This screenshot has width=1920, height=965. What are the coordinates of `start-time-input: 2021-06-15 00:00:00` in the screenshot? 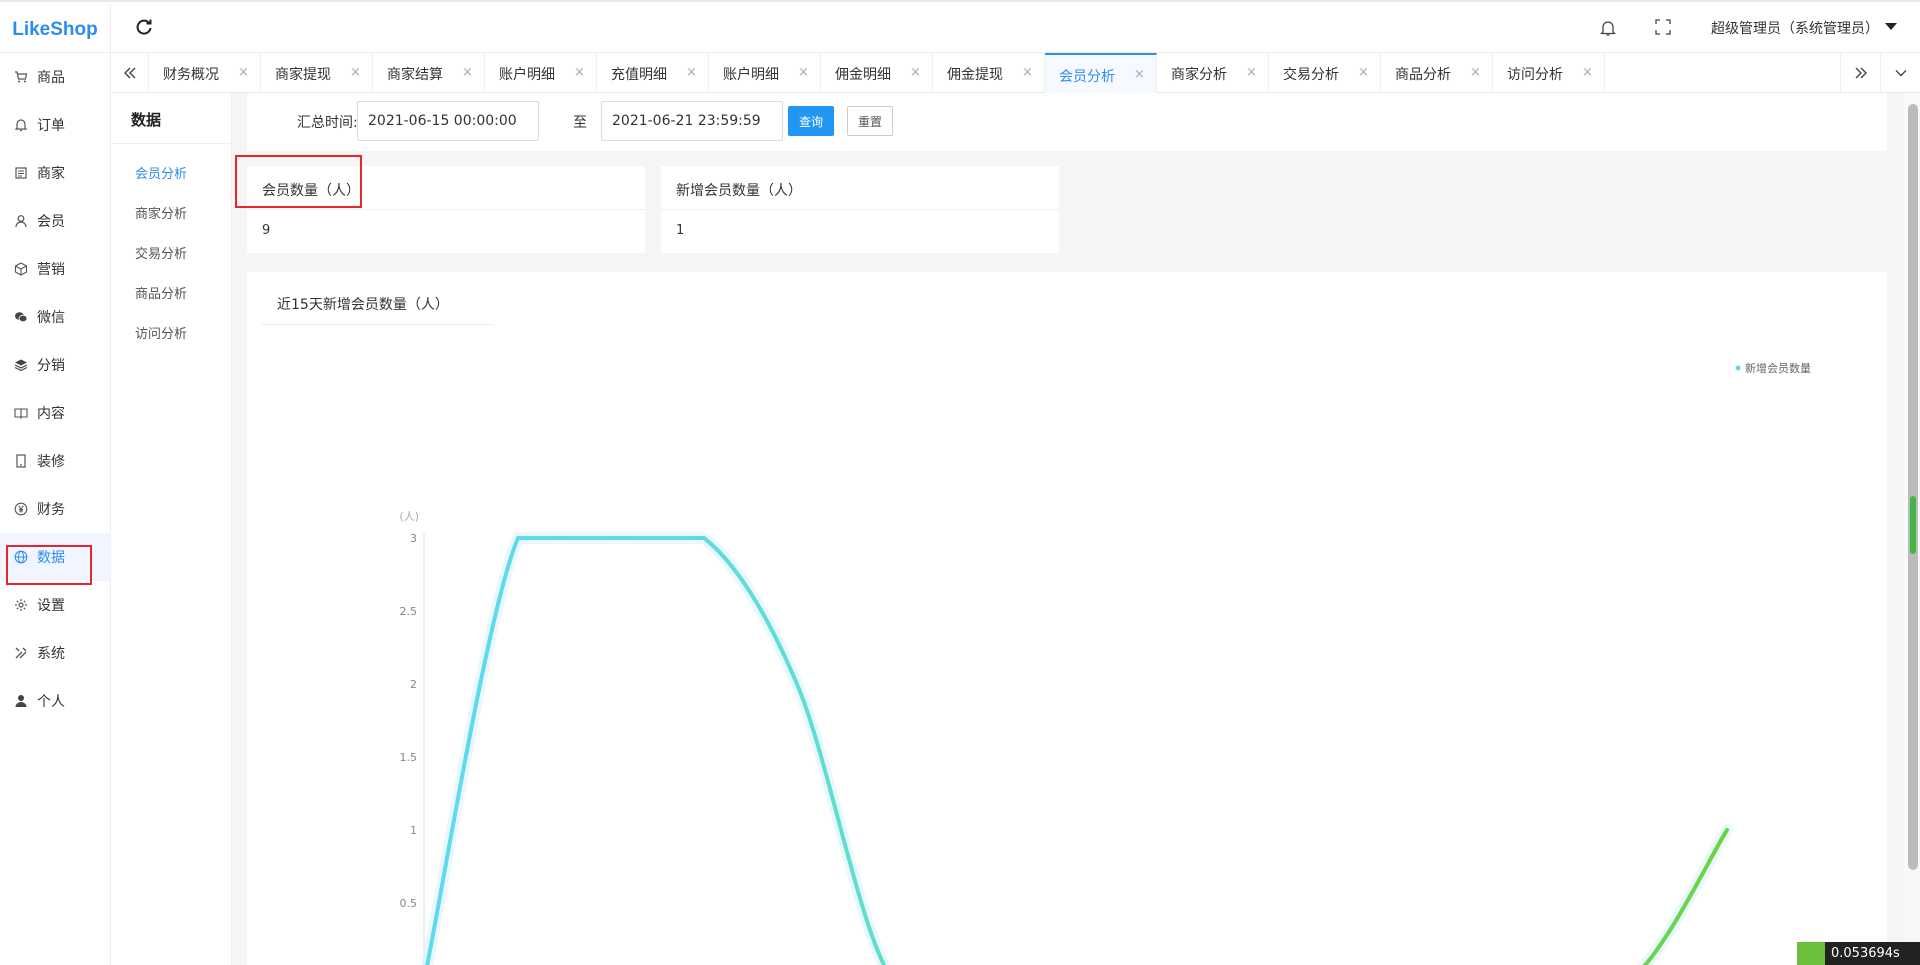 It's located at (448, 121).